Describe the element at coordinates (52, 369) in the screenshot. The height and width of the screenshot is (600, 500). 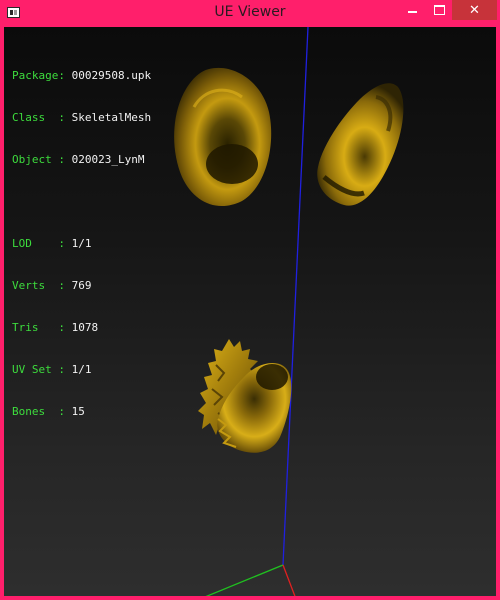
I see `info-uvset: UV Set : 1/1` at that location.